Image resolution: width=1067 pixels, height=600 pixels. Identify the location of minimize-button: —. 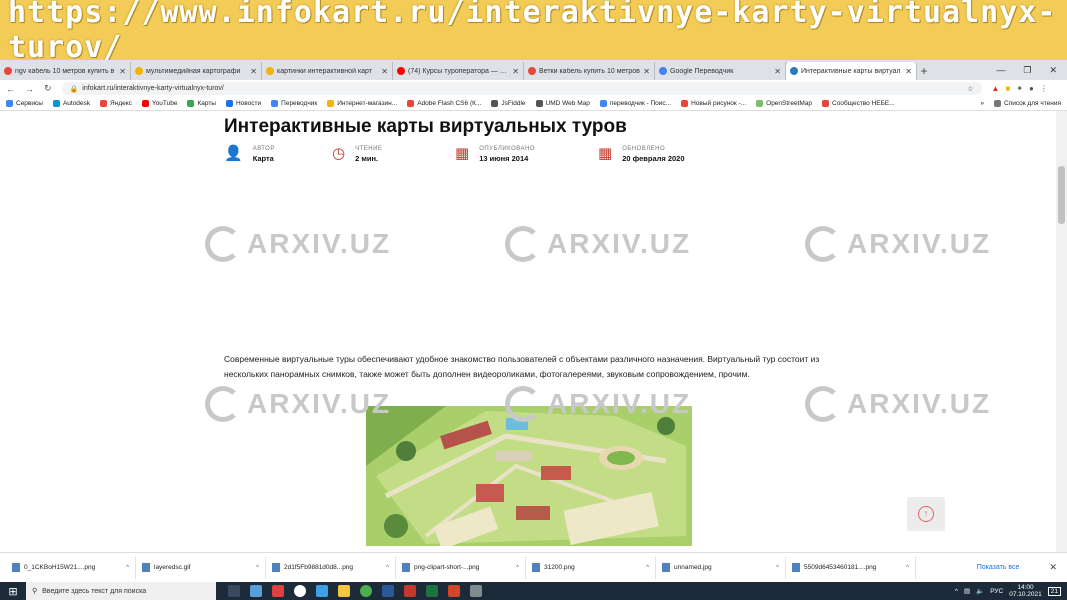
(1000, 70).